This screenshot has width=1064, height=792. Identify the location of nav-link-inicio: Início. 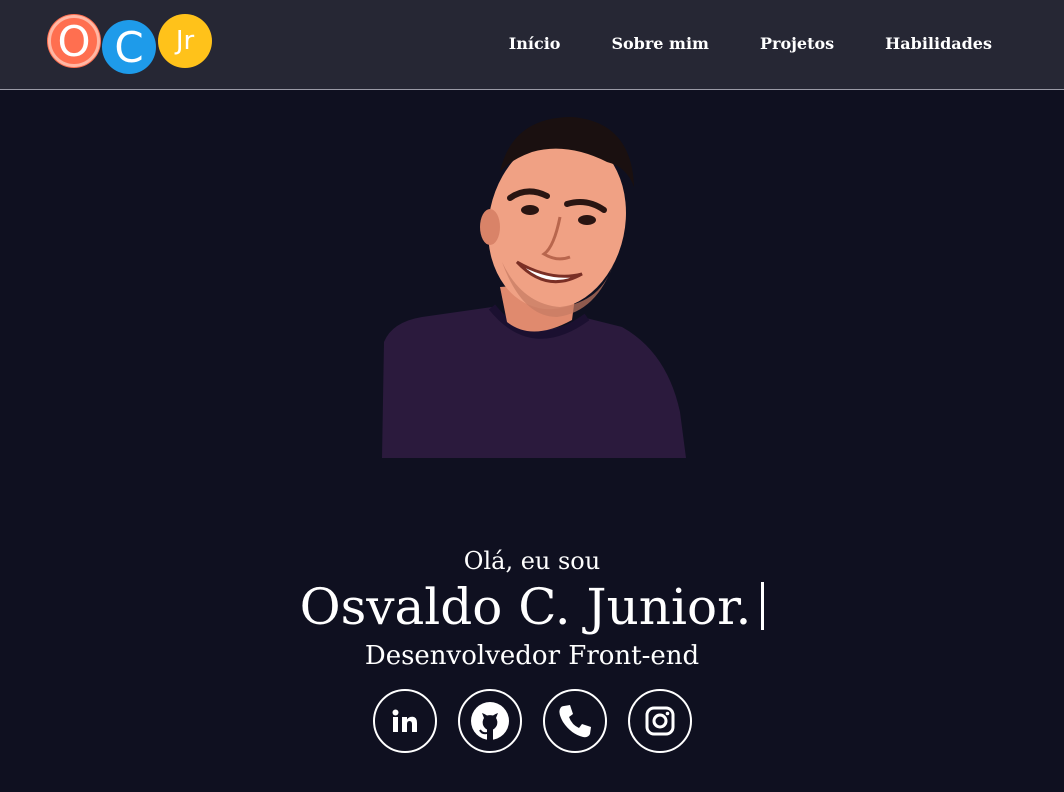
(535, 43).